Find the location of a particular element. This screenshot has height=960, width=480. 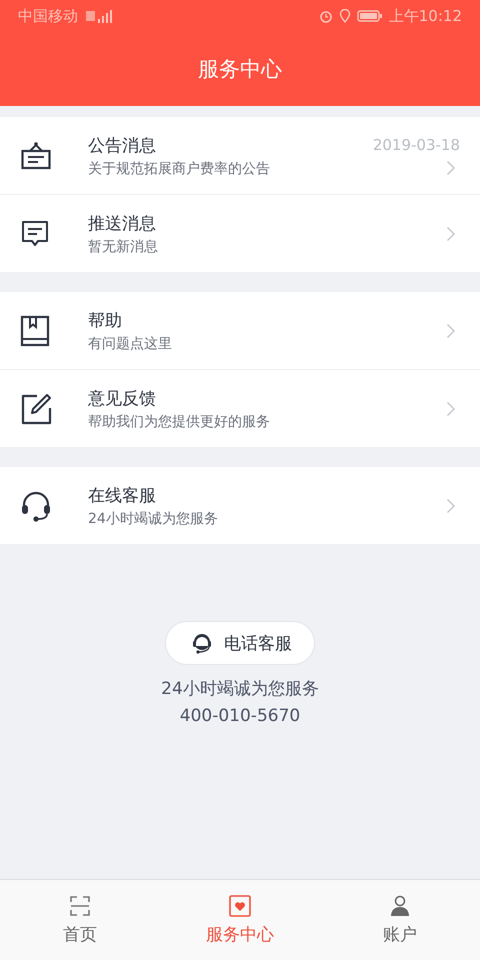

item-title: 公告消息 is located at coordinates (122, 145).